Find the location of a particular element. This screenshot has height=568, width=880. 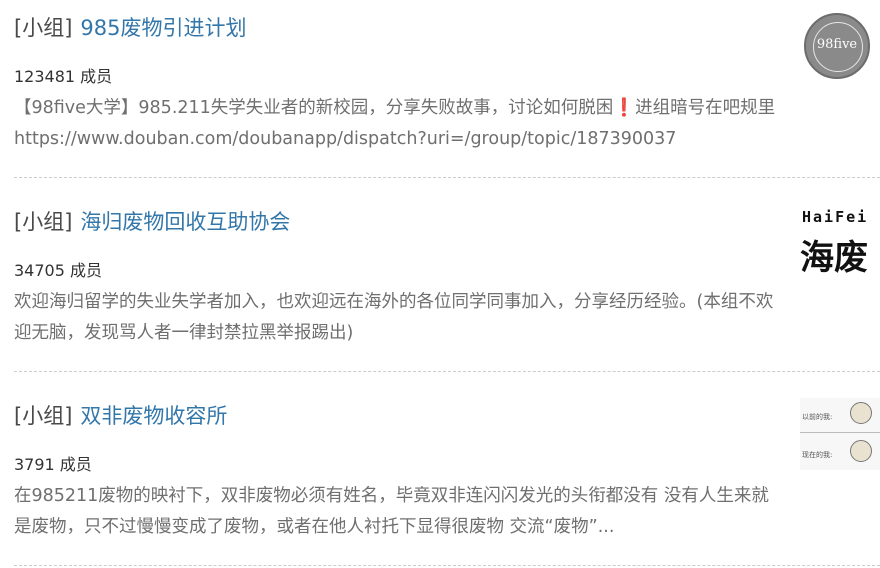

member-count: 123481 成员 is located at coordinates (63, 76).